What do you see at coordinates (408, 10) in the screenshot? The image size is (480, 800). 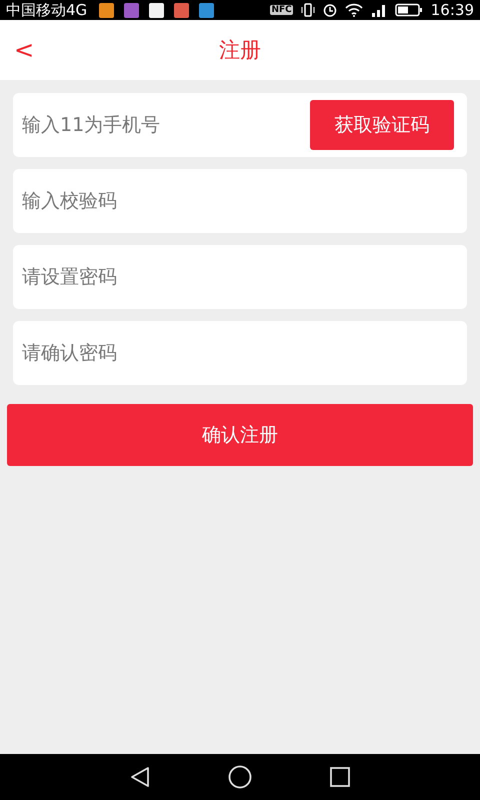 I see `battery-icon` at bounding box center [408, 10].